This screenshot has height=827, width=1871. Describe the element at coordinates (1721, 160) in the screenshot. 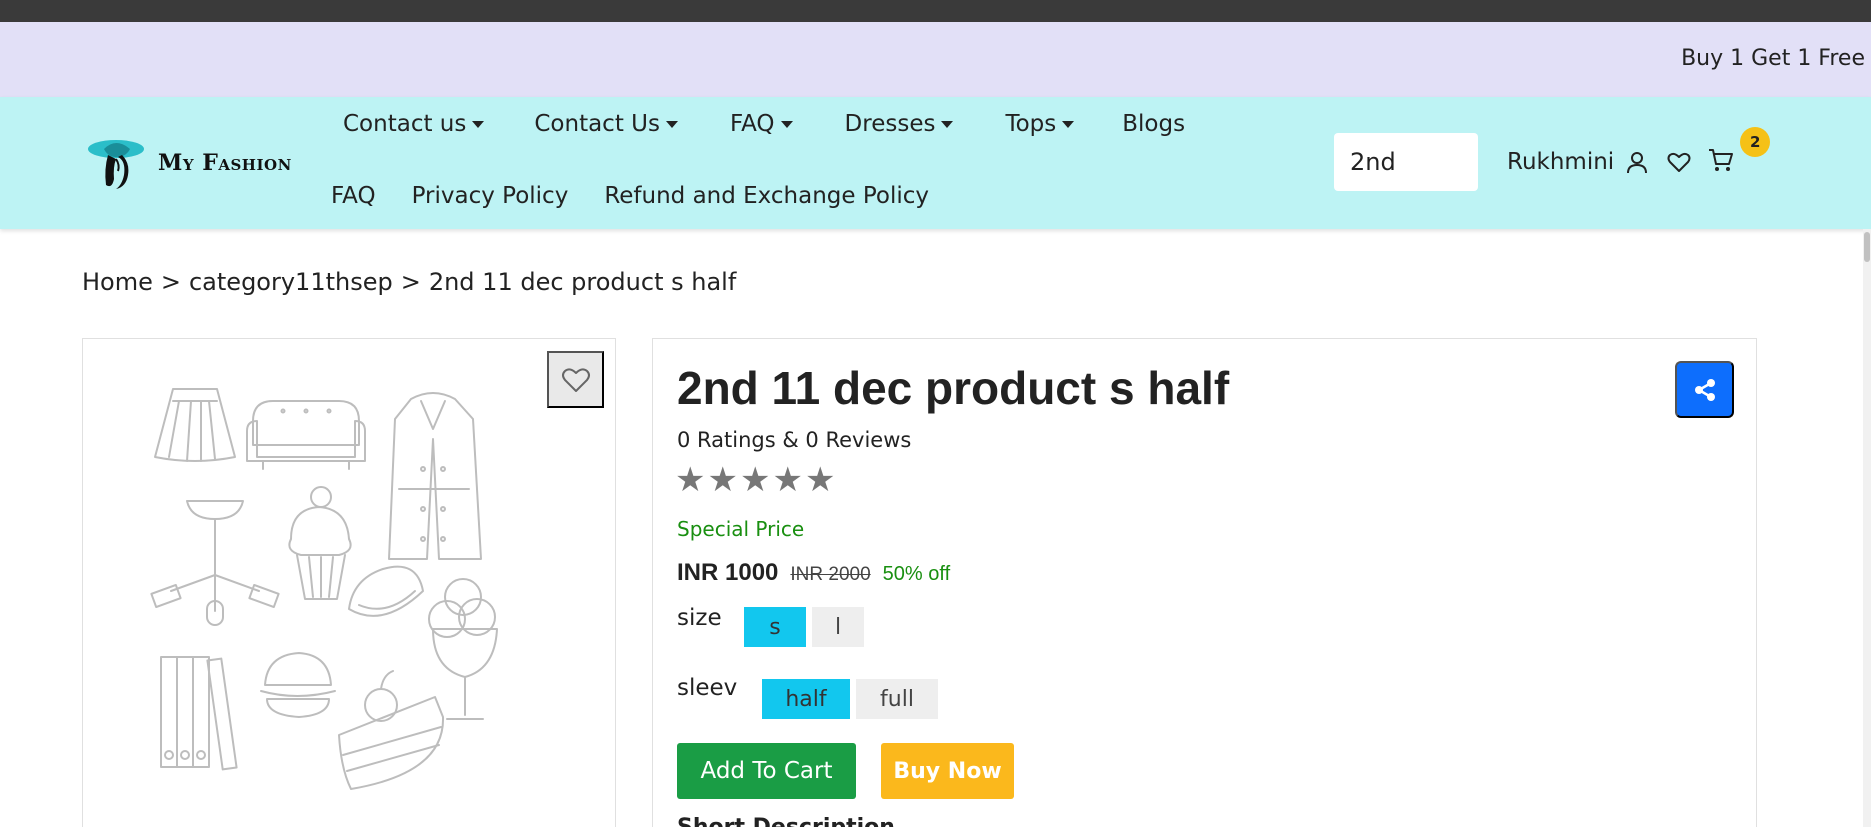

I see `cart-icon` at that location.